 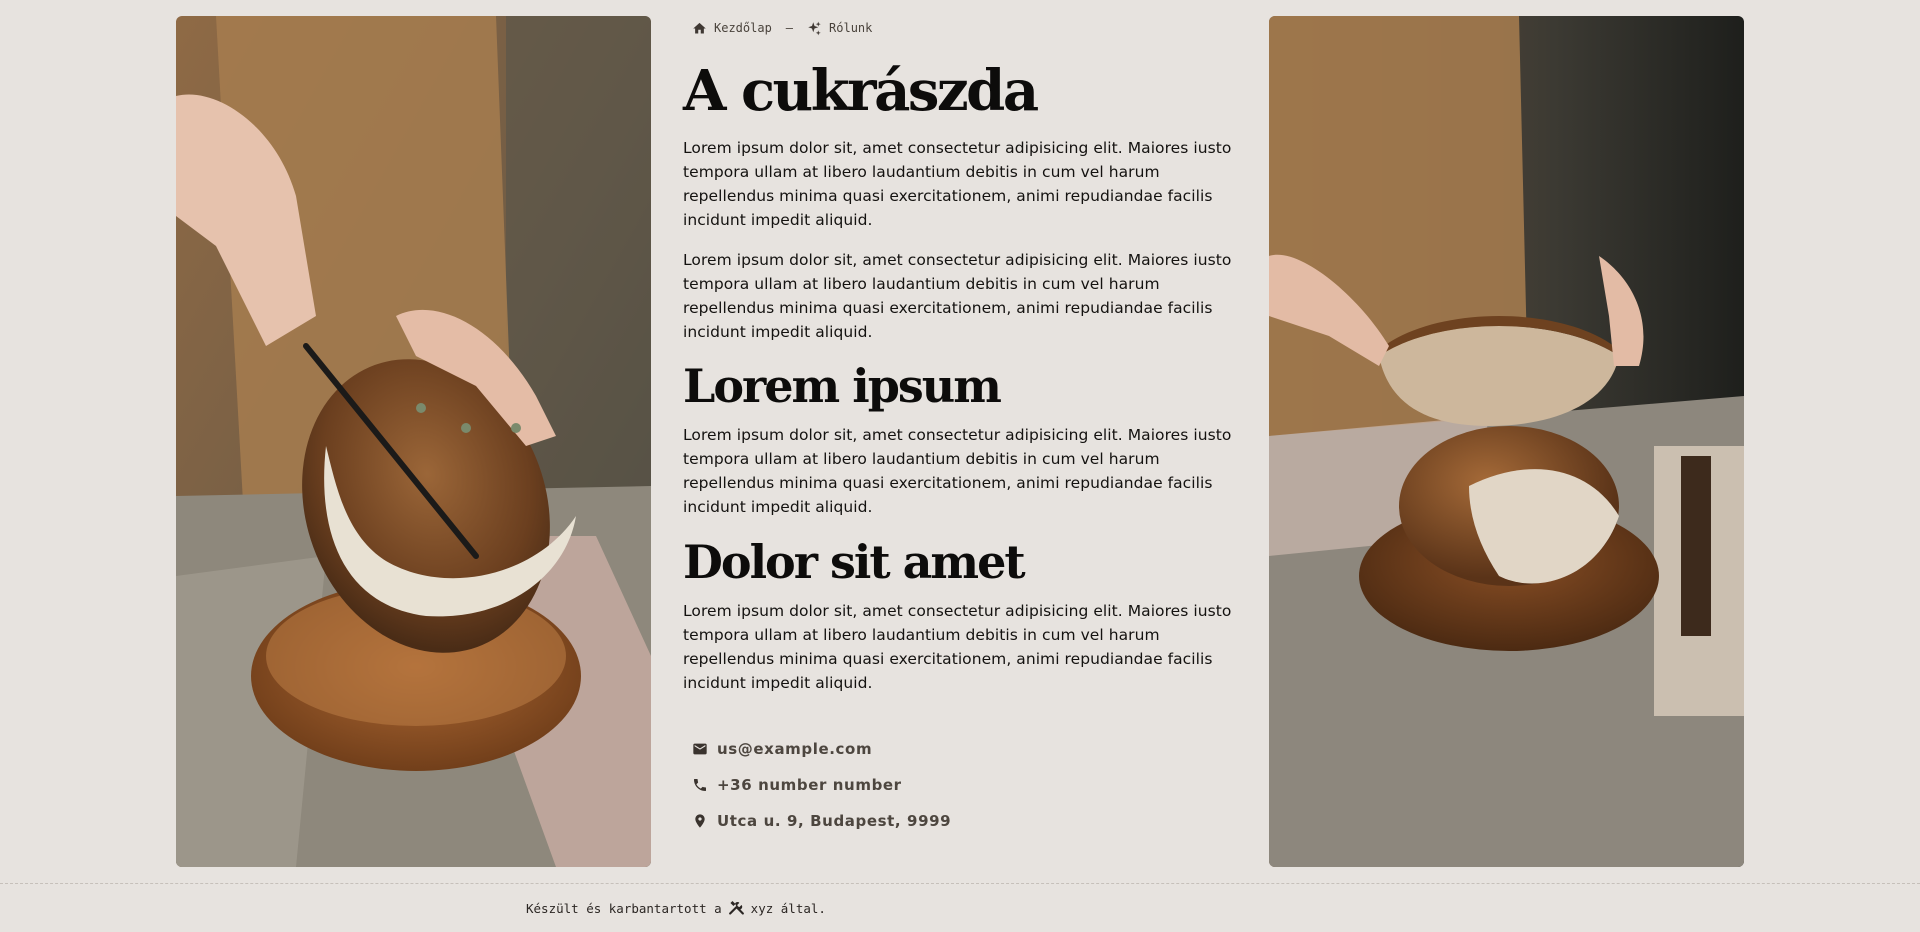 I want to click on mail-icon, so click(x=700, y=749).